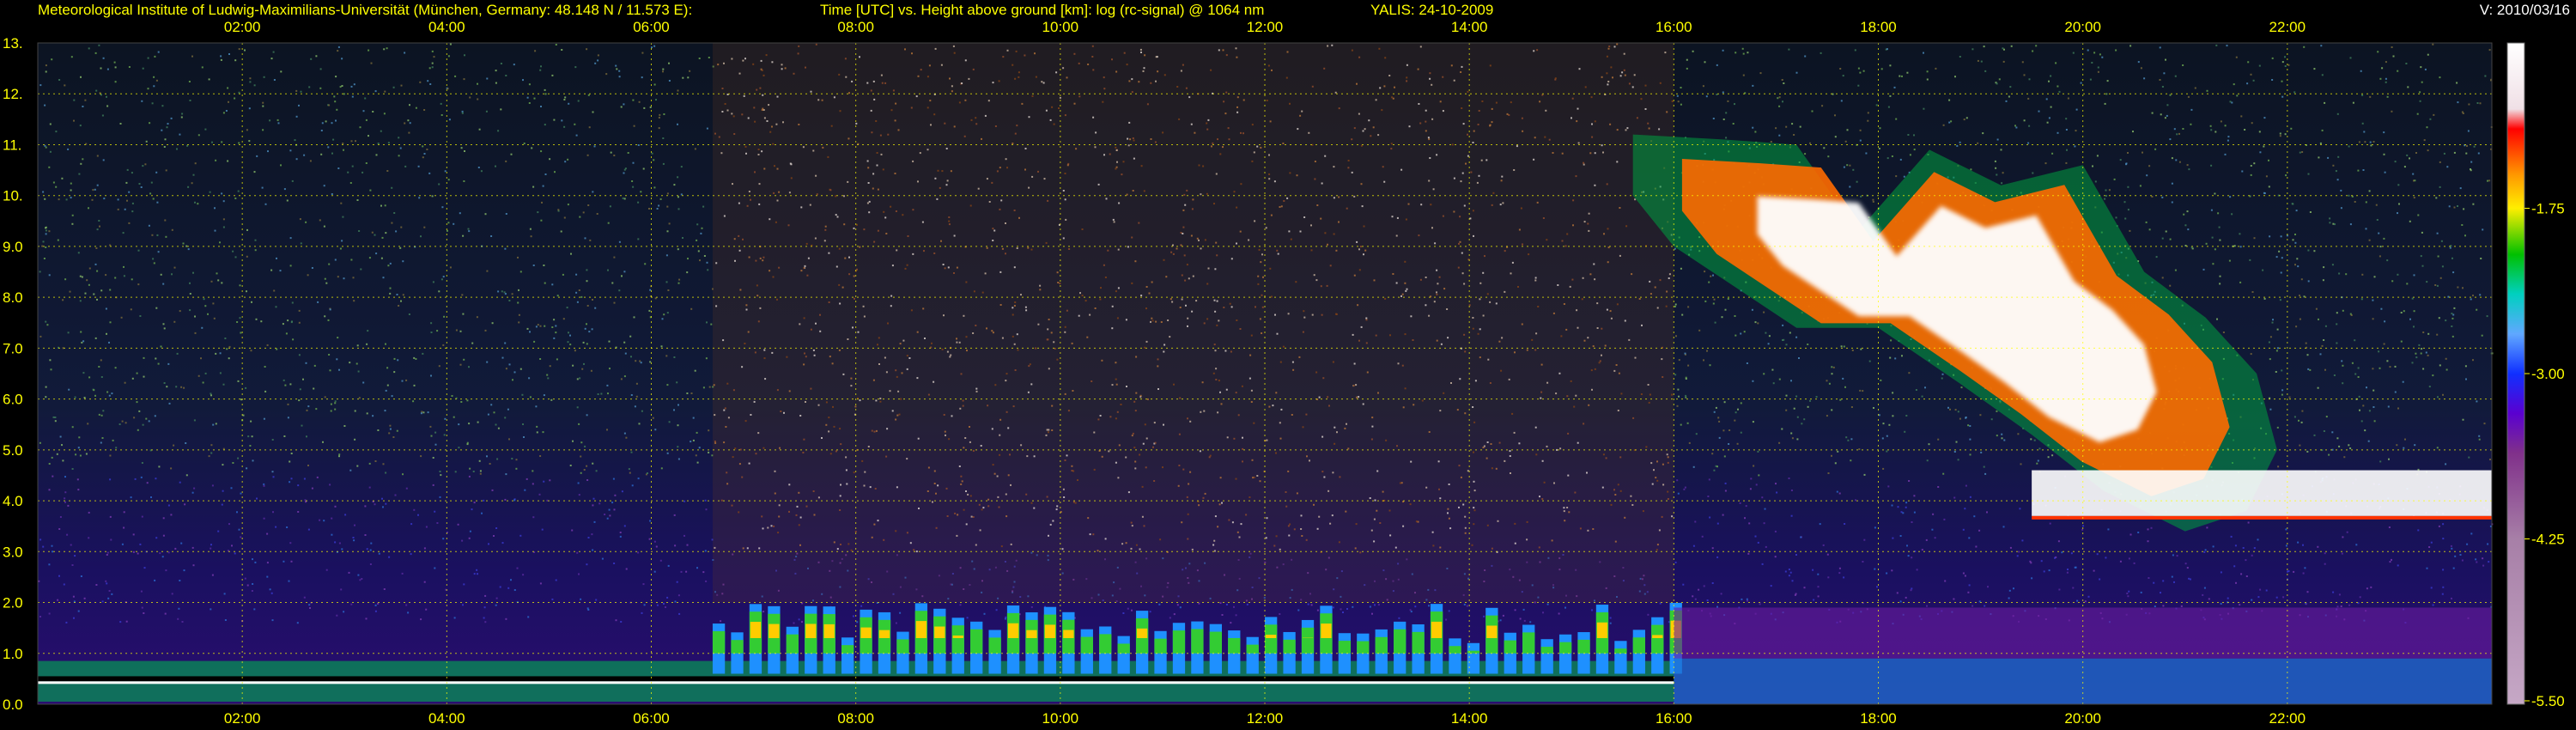 This screenshot has width=2576, height=730. I want to click on y-tick-label: 7.0, so click(13, 348).